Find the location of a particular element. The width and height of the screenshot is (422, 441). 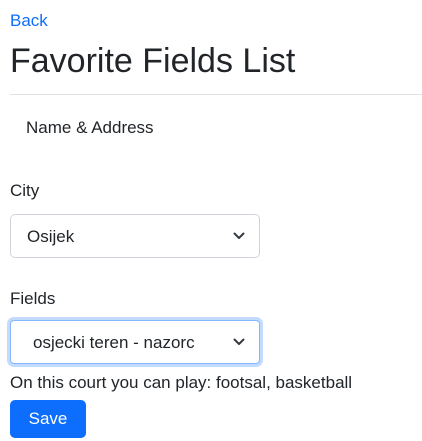

divider is located at coordinates (216, 94).